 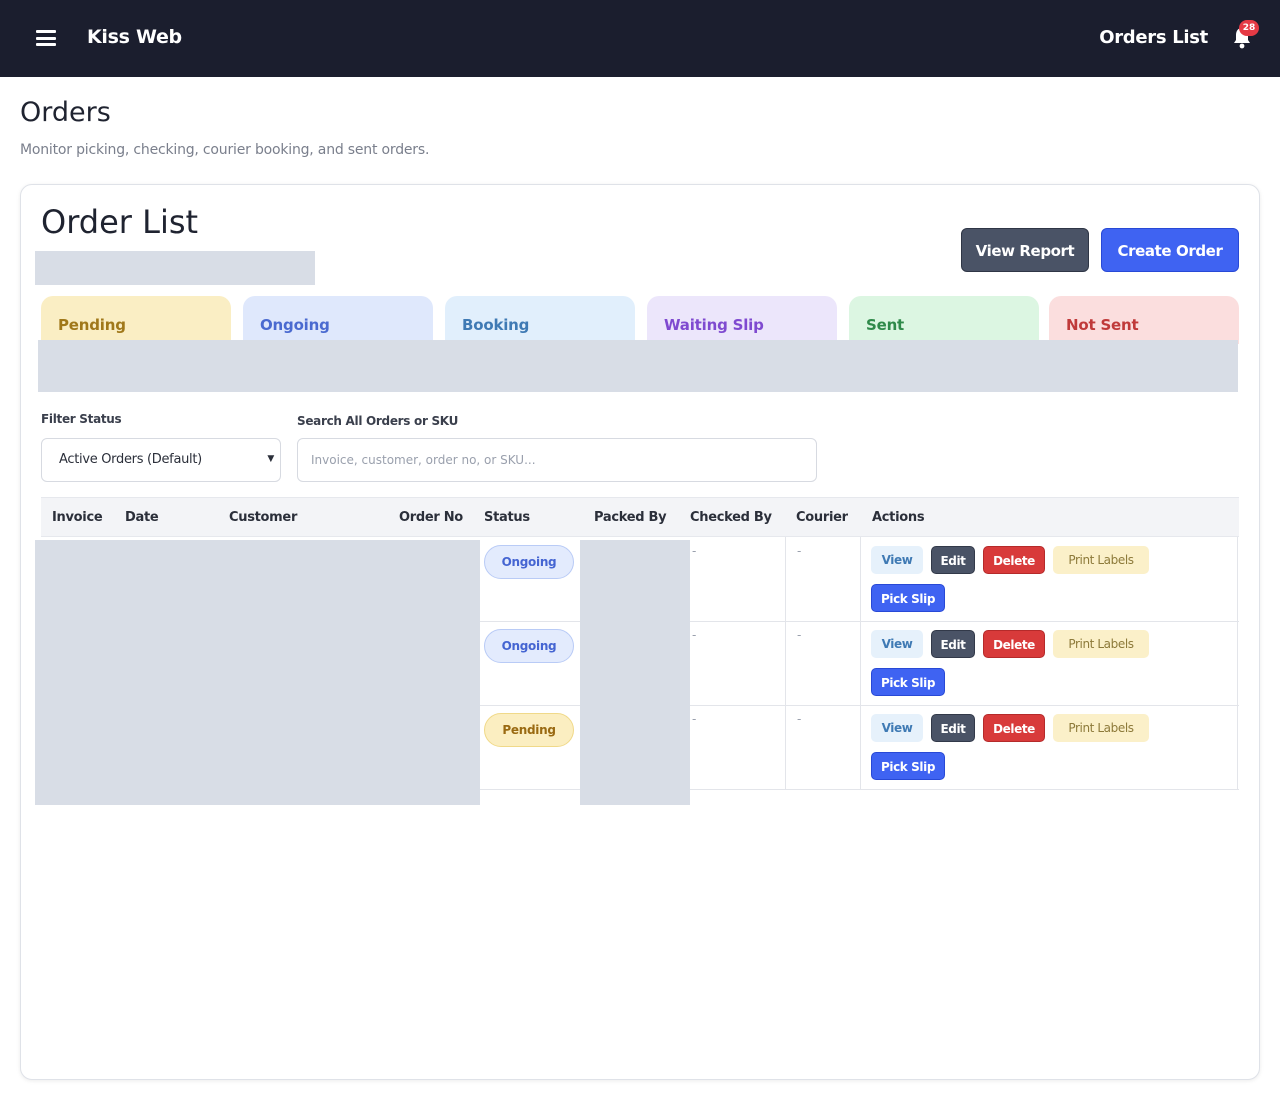 I want to click on create-order-button: Create Order, so click(x=1170, y=250).